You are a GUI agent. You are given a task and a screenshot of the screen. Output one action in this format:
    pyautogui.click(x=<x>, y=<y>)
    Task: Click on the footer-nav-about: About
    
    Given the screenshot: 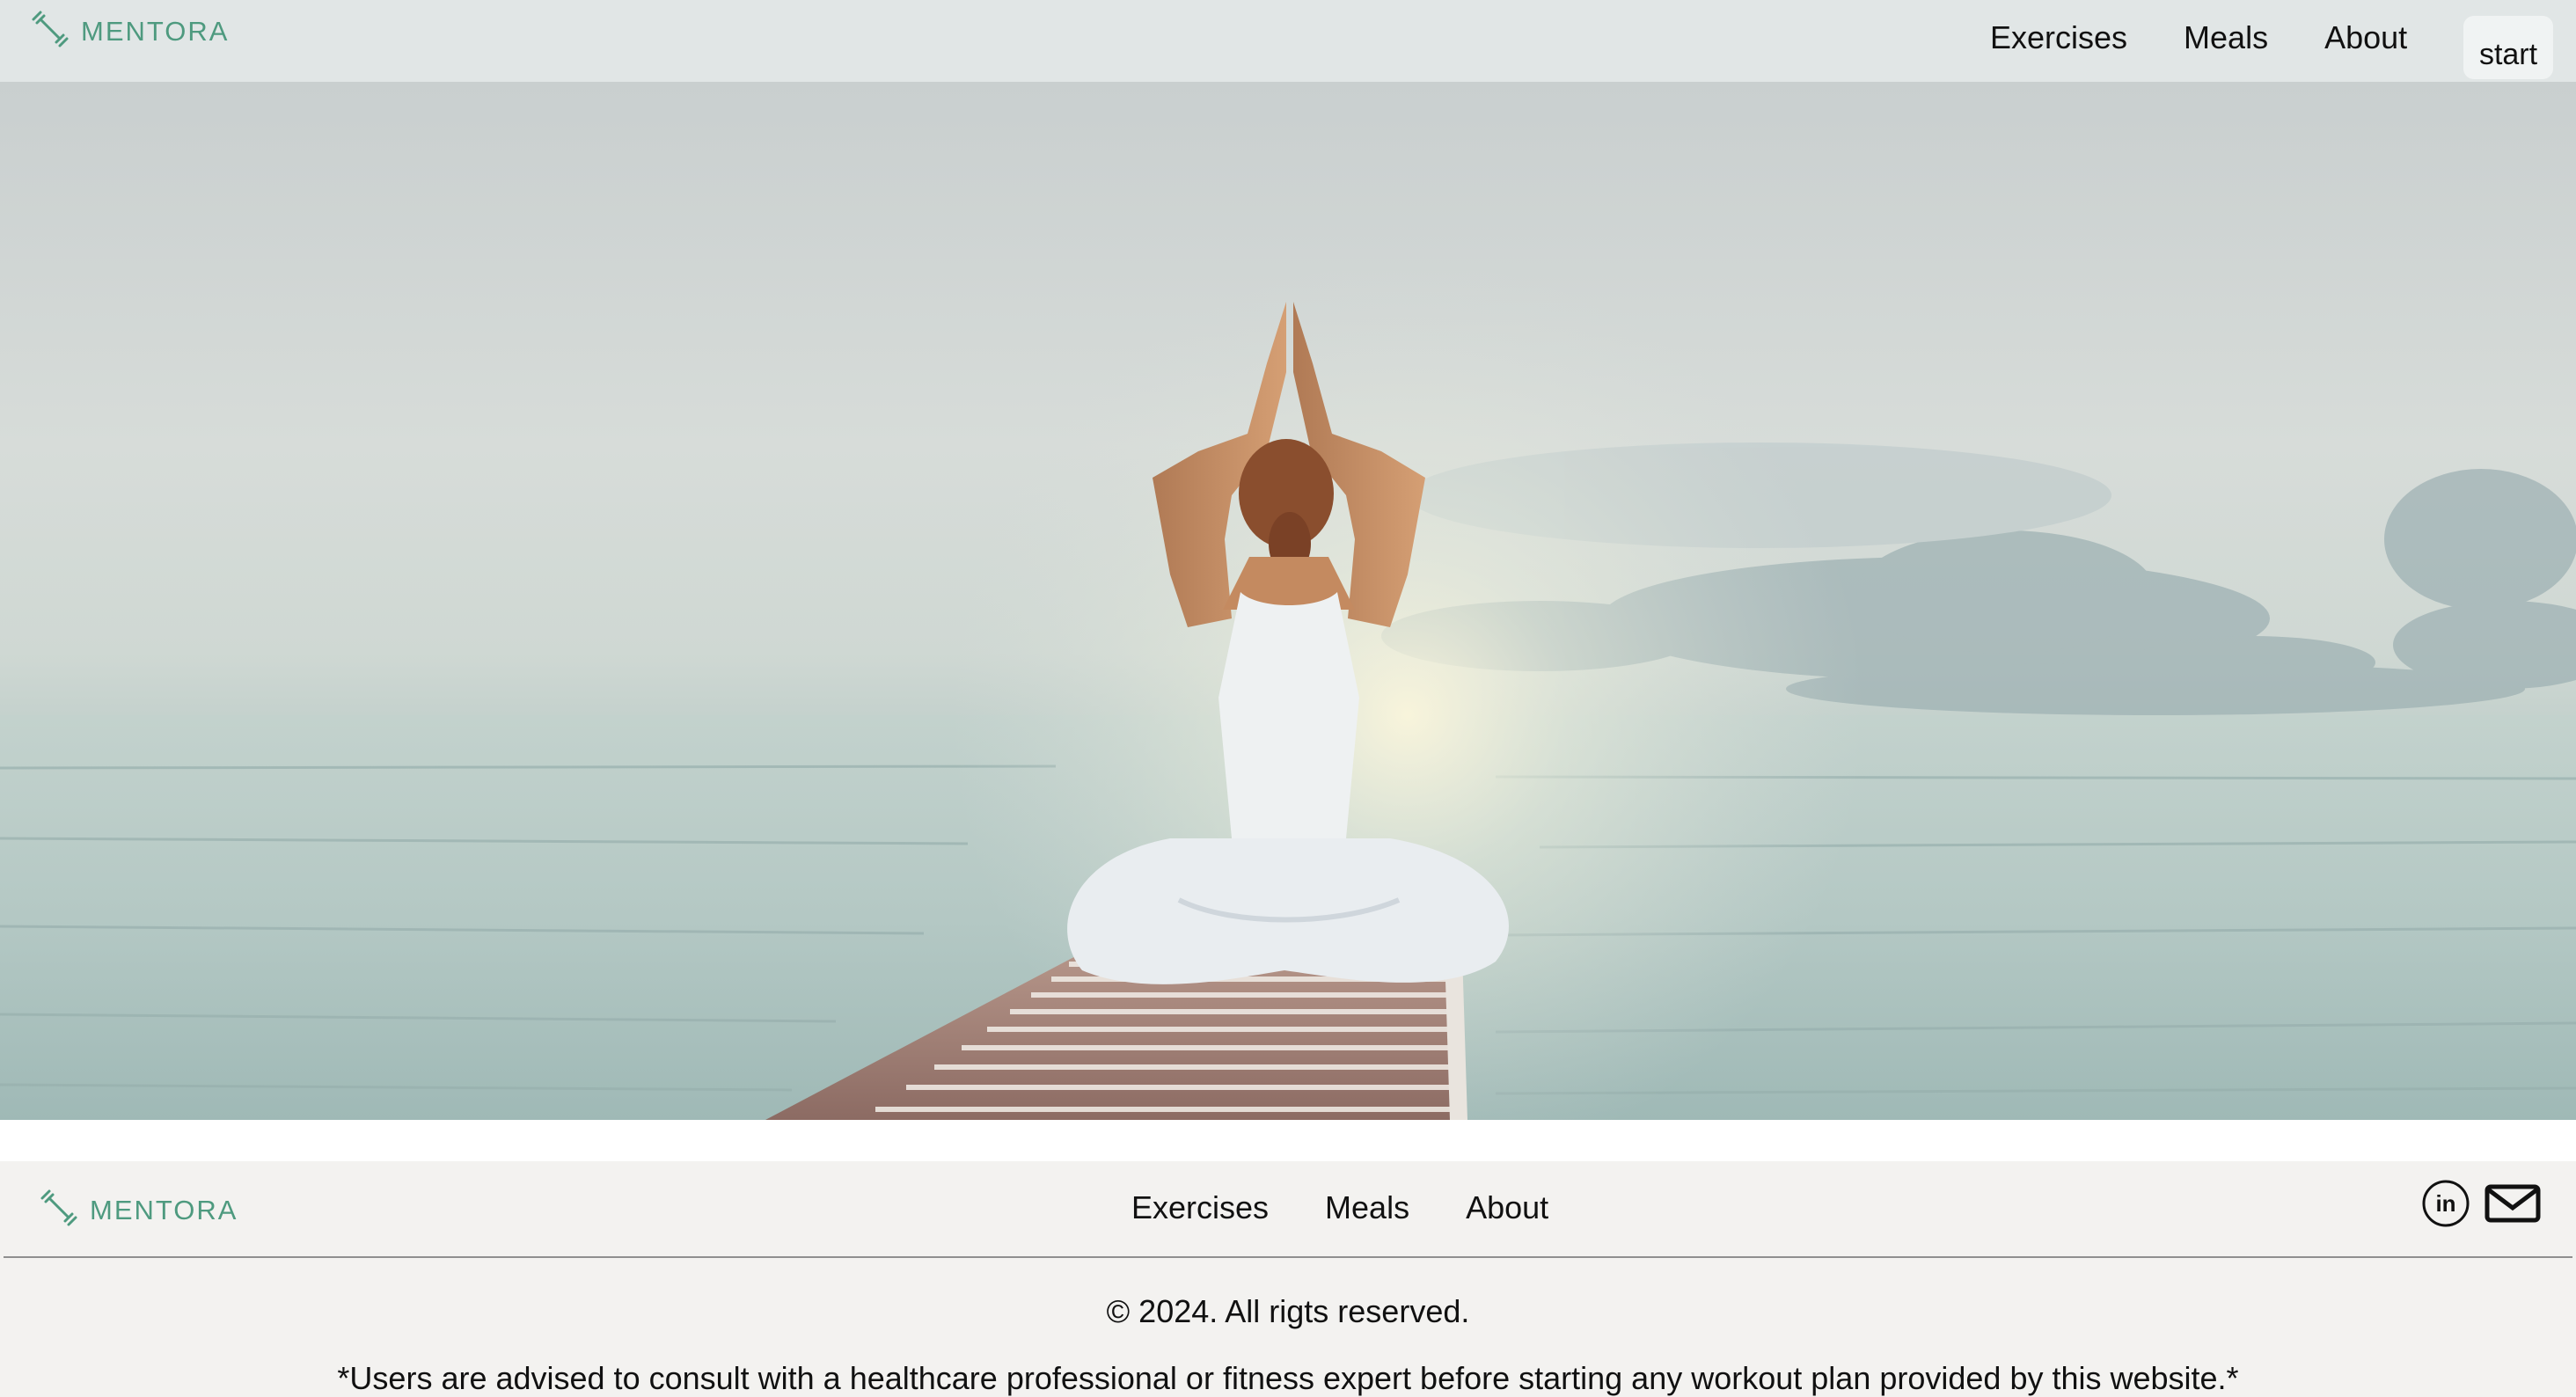 What is the action you would take?
    pyautogui.click(x=1507, y=1207)
    